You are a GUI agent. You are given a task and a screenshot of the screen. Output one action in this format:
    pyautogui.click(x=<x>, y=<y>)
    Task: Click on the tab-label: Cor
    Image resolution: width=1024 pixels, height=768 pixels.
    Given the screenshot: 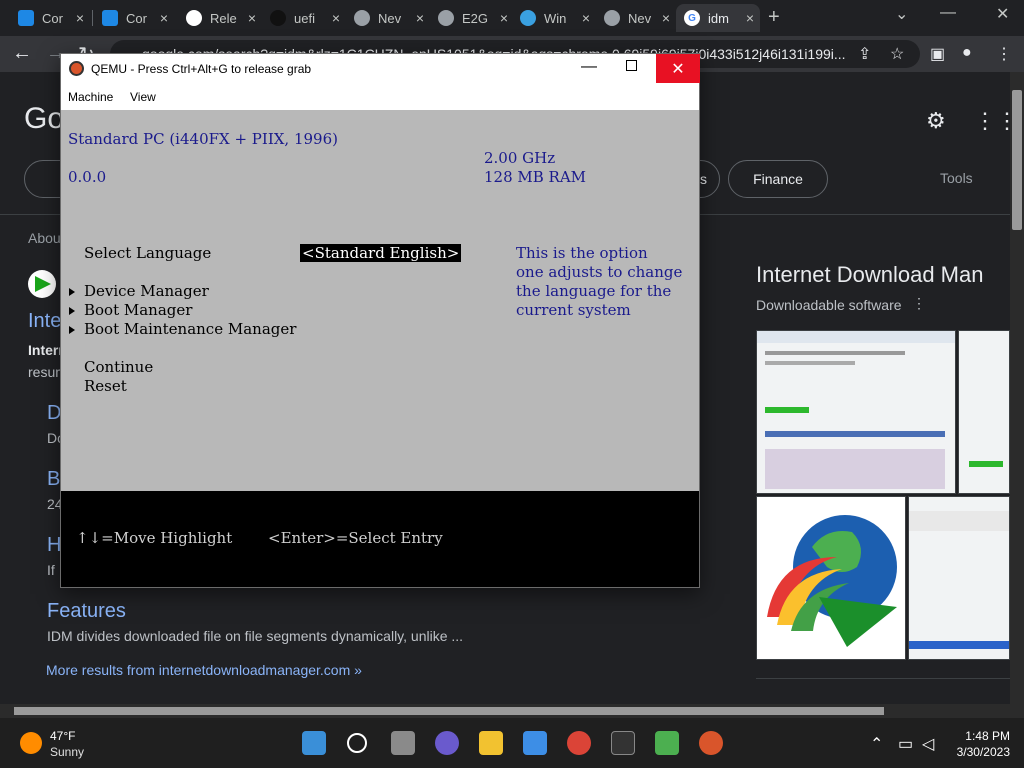 What is the action you would take?
    pyautogui.click(x=52, y=18)
    